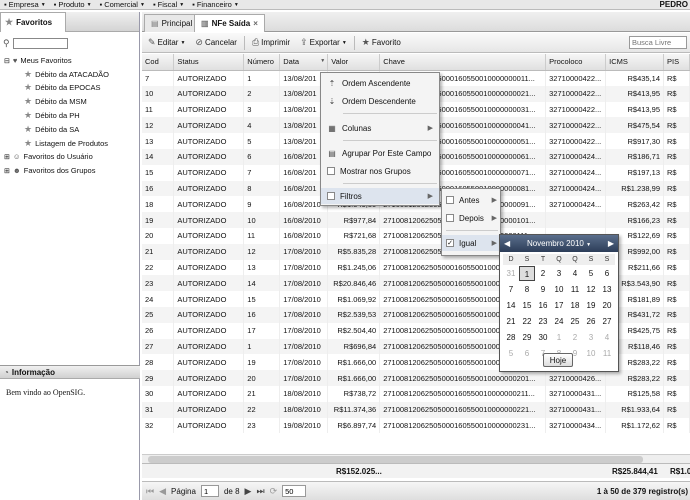  Describe the element at coordinates (635, 62) in the screenshot. I see `column-header: ICMS` at that location.